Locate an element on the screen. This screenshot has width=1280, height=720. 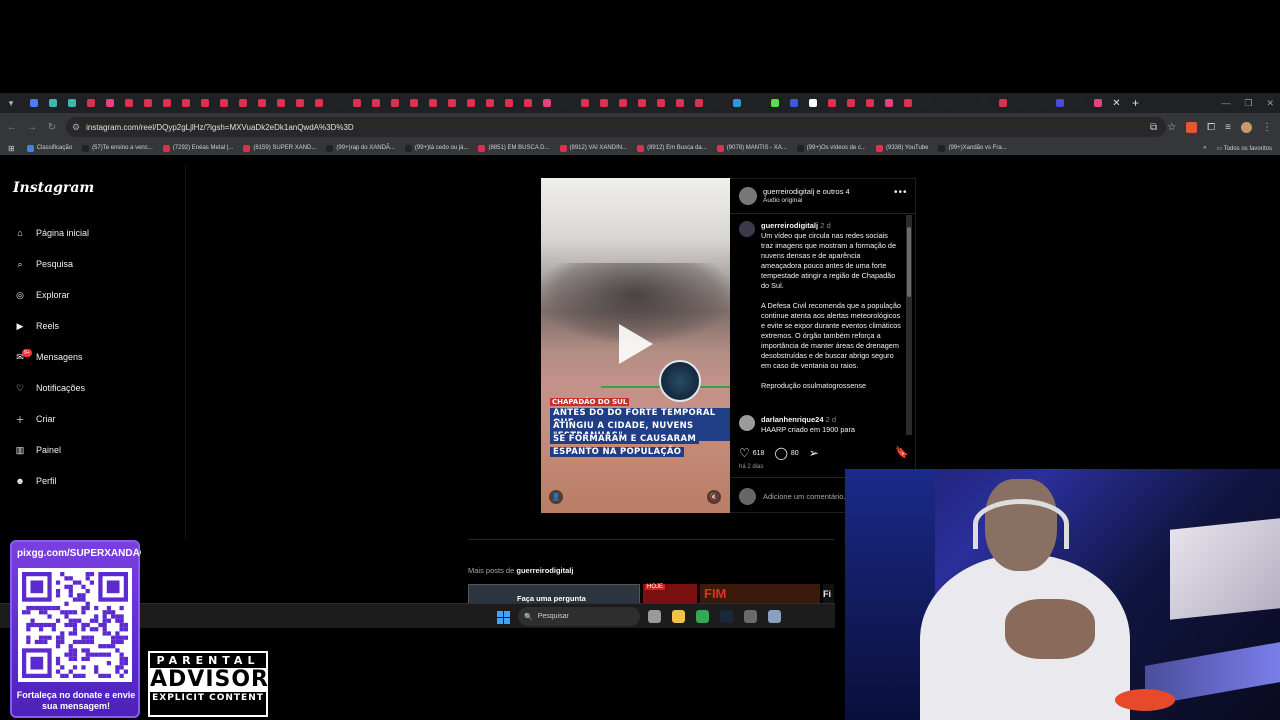
post-thumbnail: HOJE is located at coordinates (670, 594).